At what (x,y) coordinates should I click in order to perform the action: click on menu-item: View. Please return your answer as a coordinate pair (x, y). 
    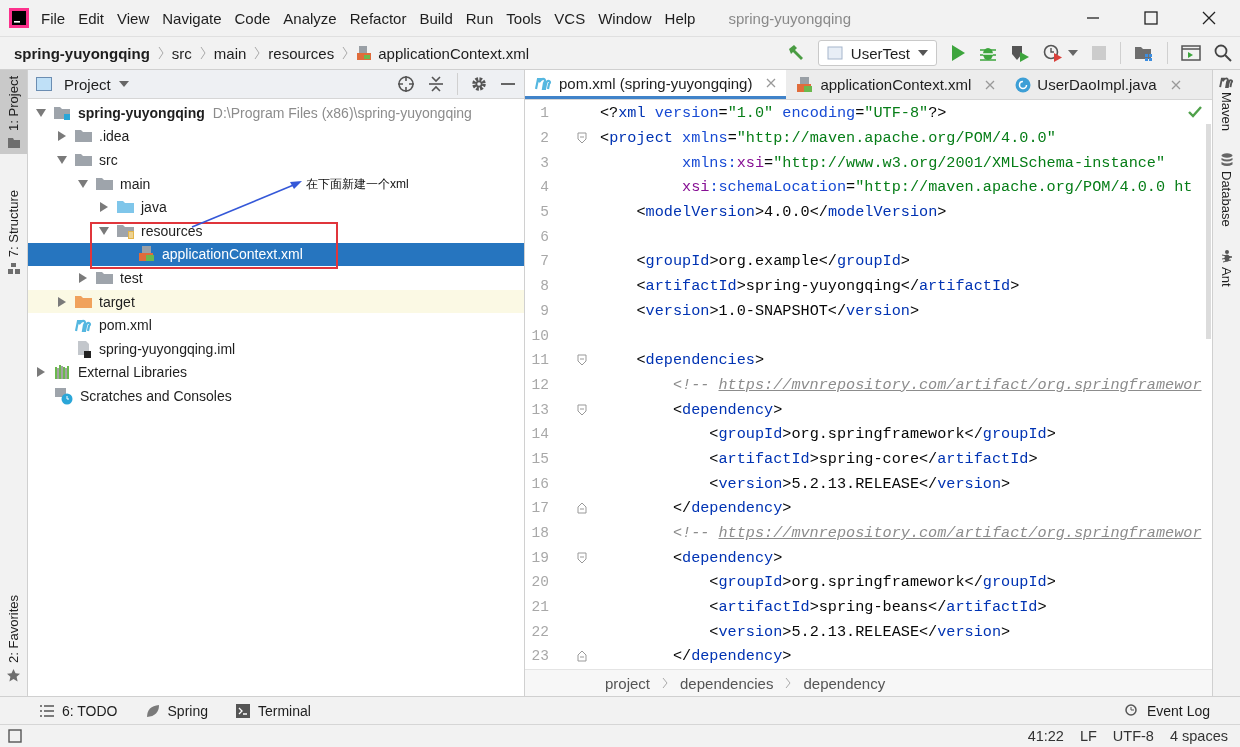
    Looking at the image, I should click on (133, 18).